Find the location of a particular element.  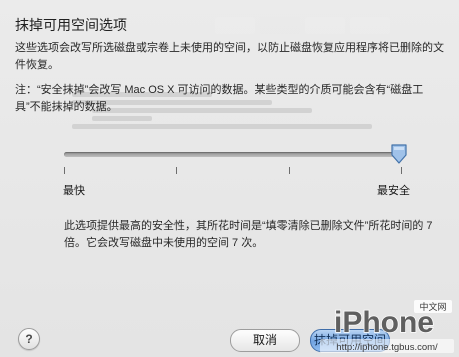

slider-track is located at coordinates (233, 154).